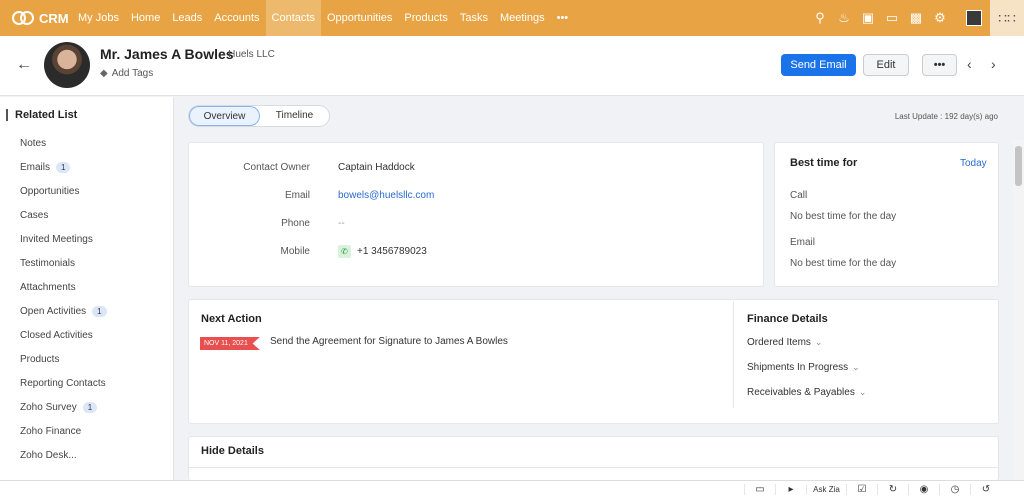  What do you see at coordinates (50, 431) in the screenshot?
I see `sidebar-item-zoho-finance: Zoho Finance` at bounding box center [50, 431].